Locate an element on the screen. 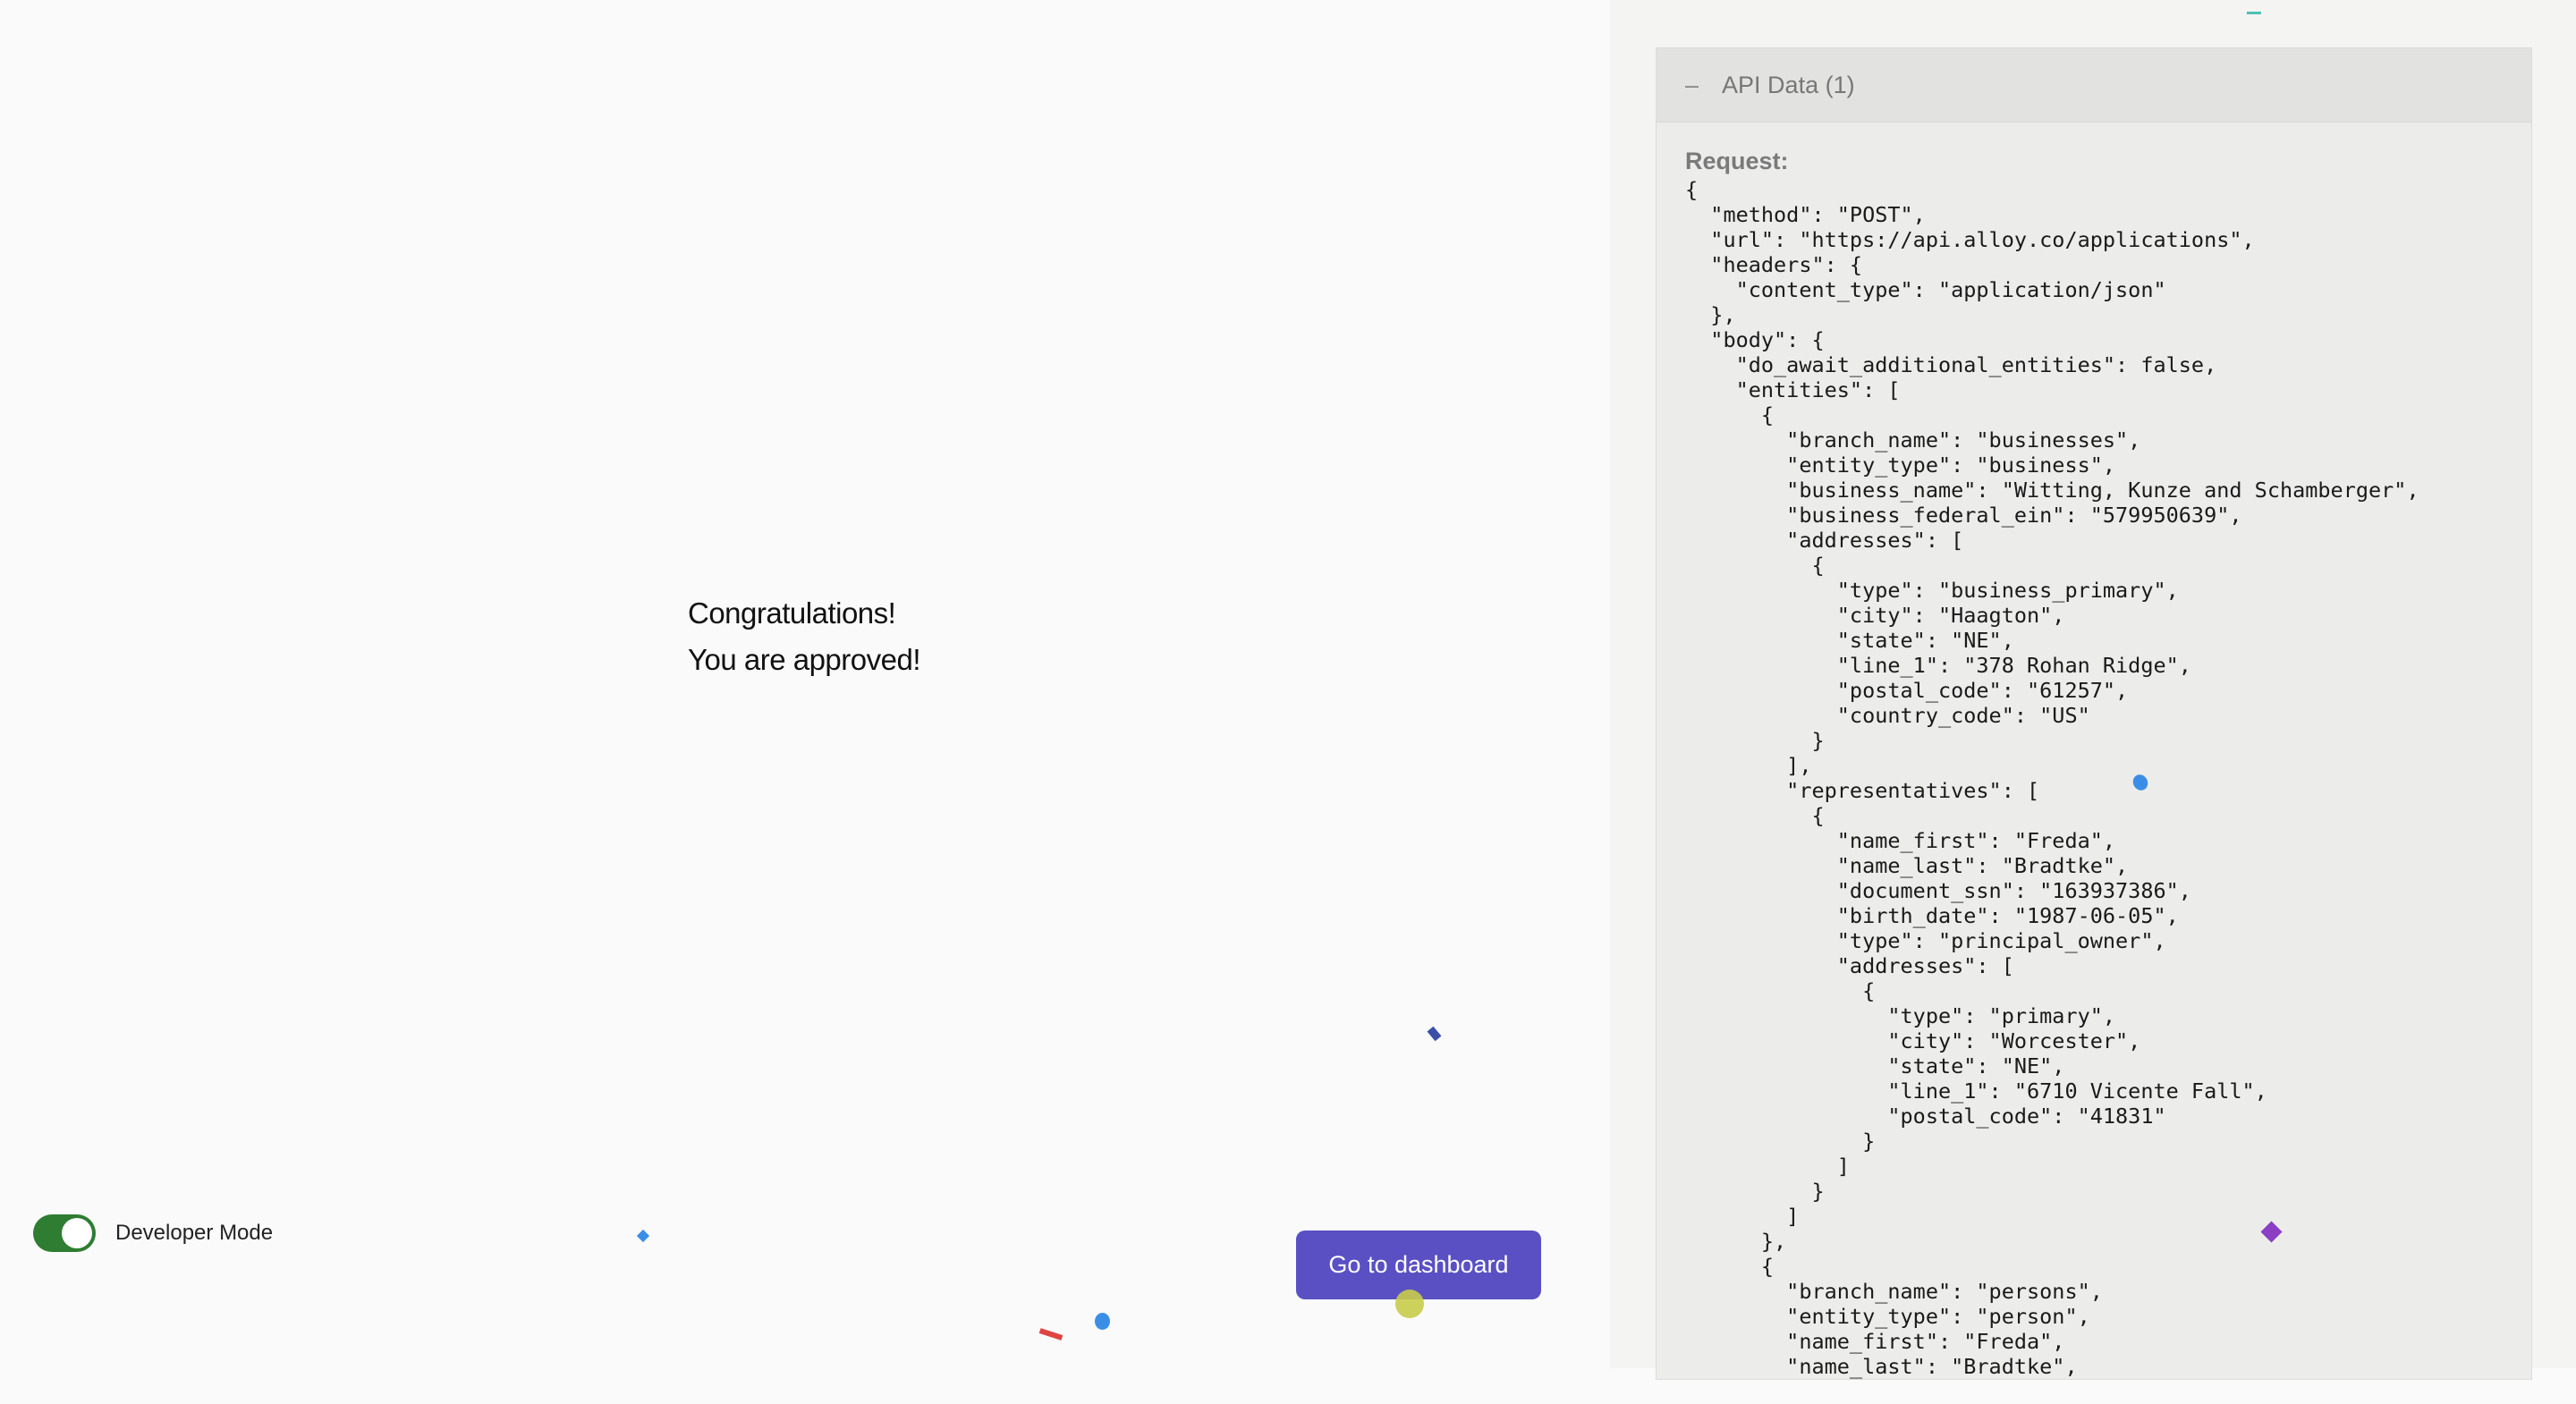  go-to-dashboard-button: Go to dashboard is located at coordinates (1418, 1265).